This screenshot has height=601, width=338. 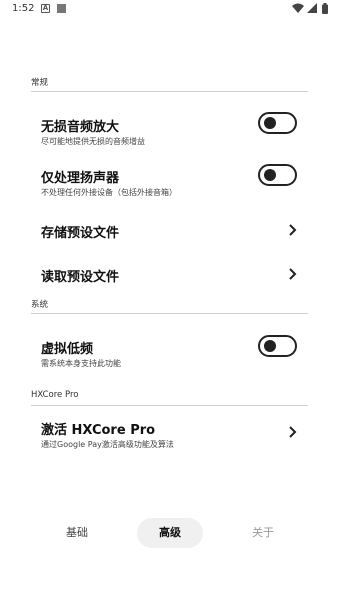 I want to click on setting-save-preset: 存储预设文件, so click(x=169, y=230).